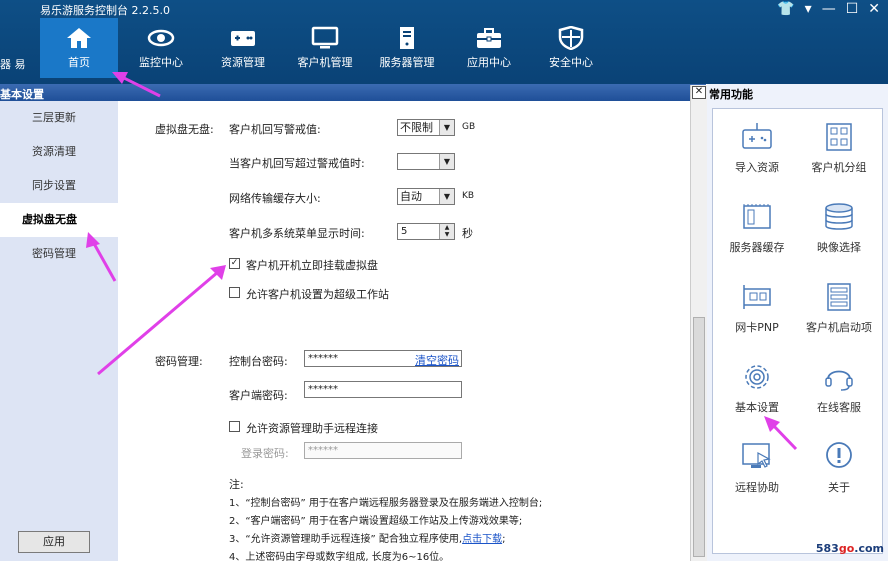  Describe the element at coordinates (426, 196) in the screenshot. I see `netcache-select: 自动 ▼` at that location.